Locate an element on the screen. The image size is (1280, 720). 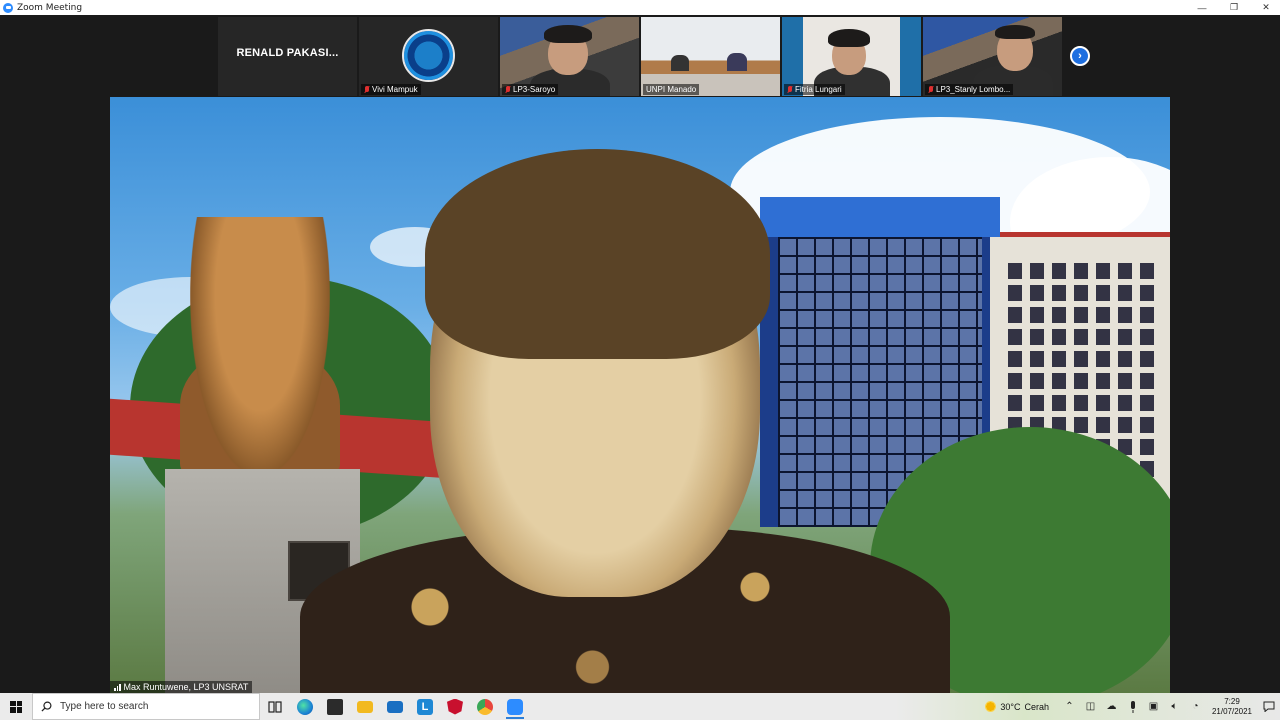
speaker-icon: 🔈︎ is located at coordinates (1174, 706).